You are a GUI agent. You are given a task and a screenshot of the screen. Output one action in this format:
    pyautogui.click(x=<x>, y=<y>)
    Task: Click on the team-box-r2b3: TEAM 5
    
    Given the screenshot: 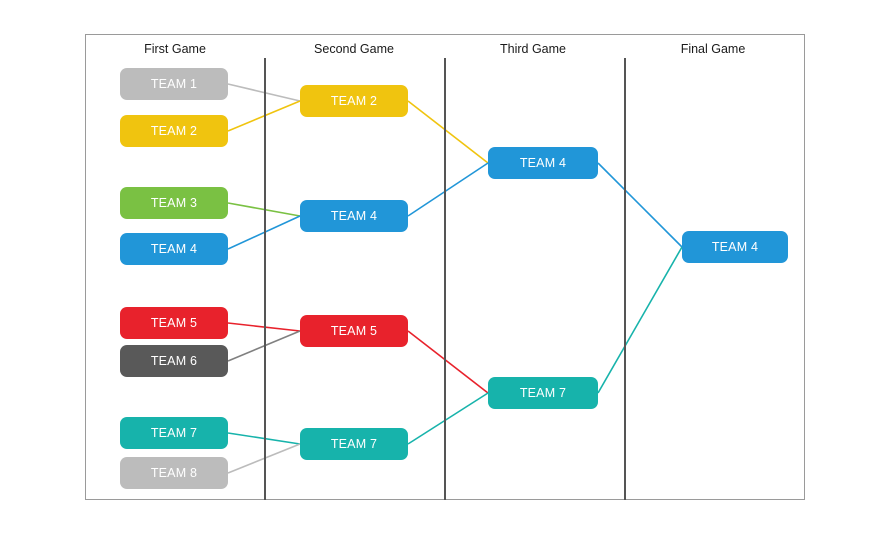 What is the action you would take?
    pyautogui.click(x=354, y=331)
    